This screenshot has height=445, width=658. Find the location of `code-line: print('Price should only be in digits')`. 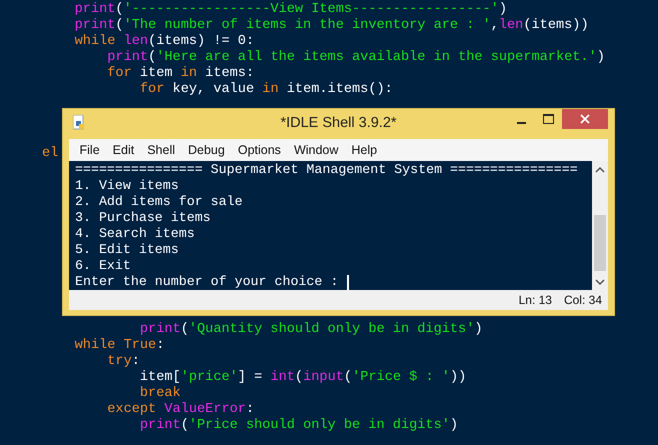

code-line: print('Price should only be in digits') is located at coordinates (298, 426).